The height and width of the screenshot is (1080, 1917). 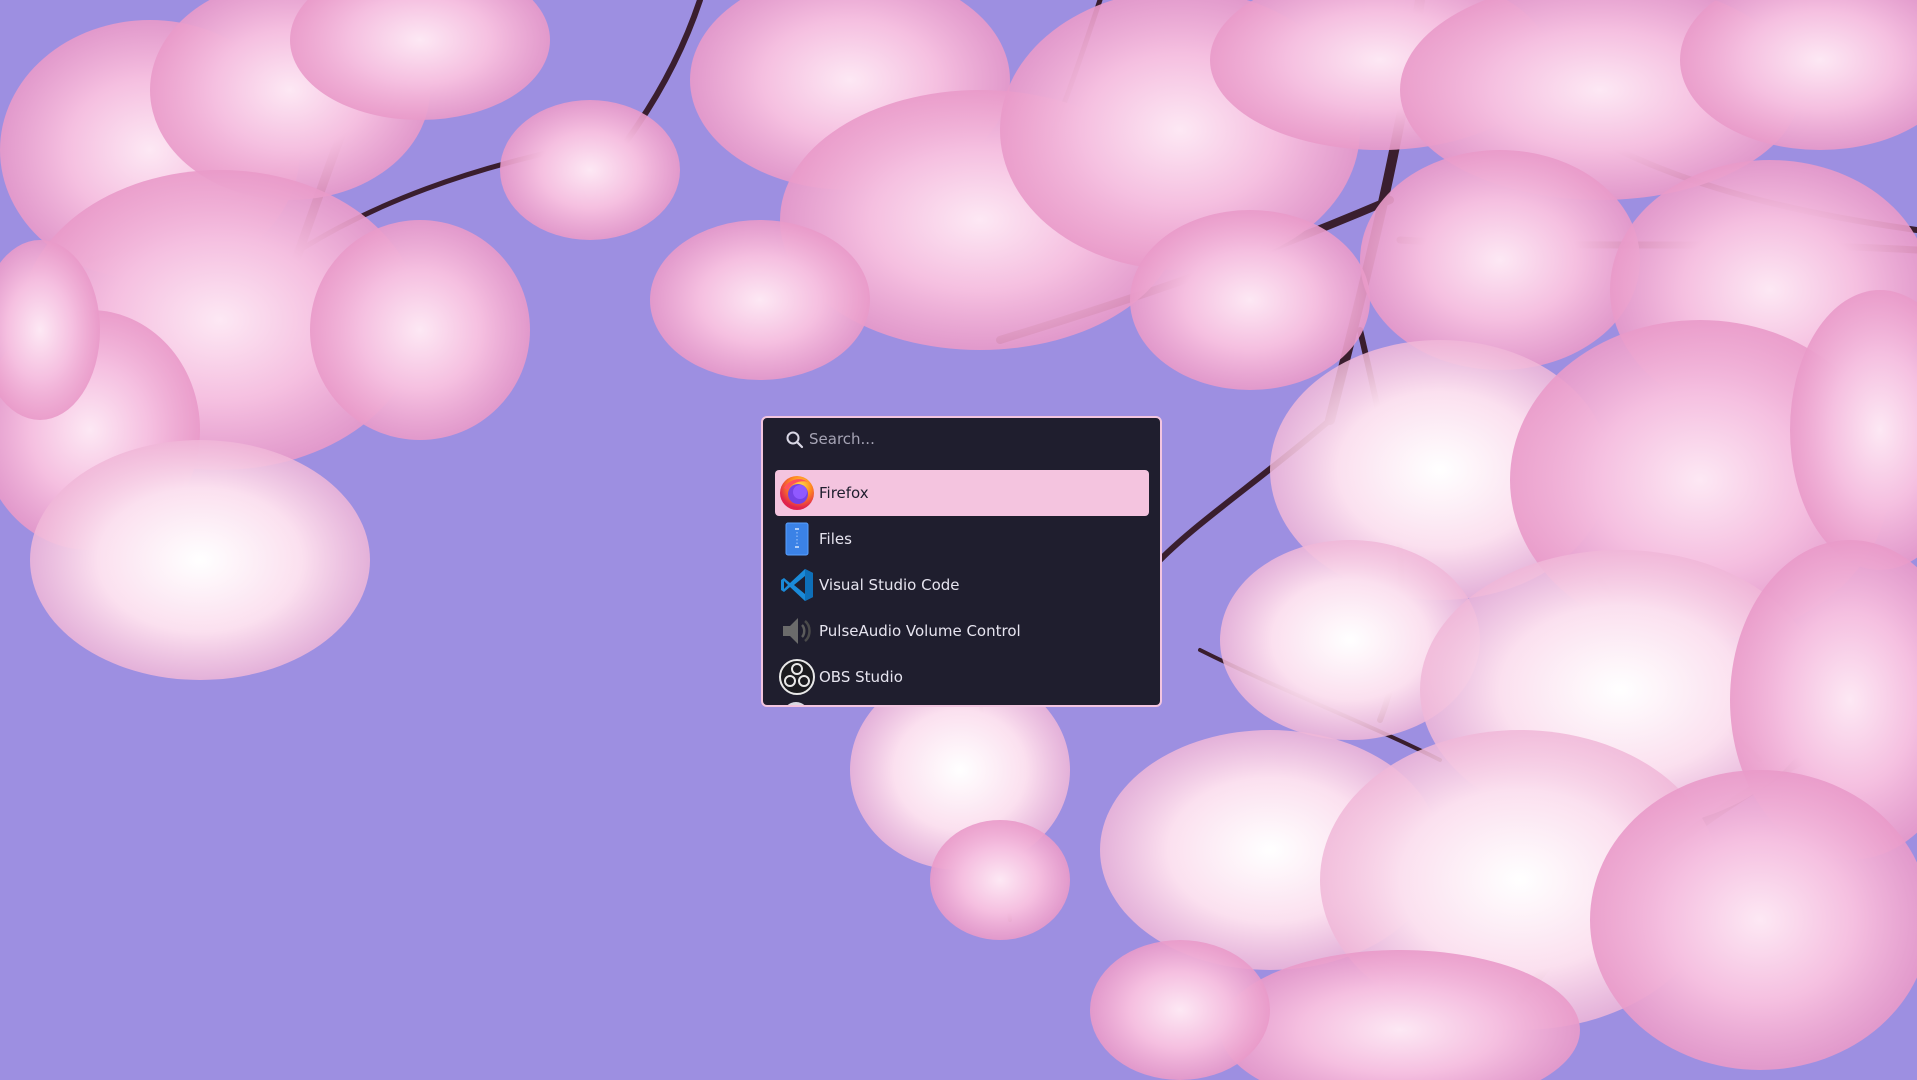 What do you see at coordinates (962, 539) in the screenshot?
I see `app-item-files: Files` at bounding box center [962, 539].